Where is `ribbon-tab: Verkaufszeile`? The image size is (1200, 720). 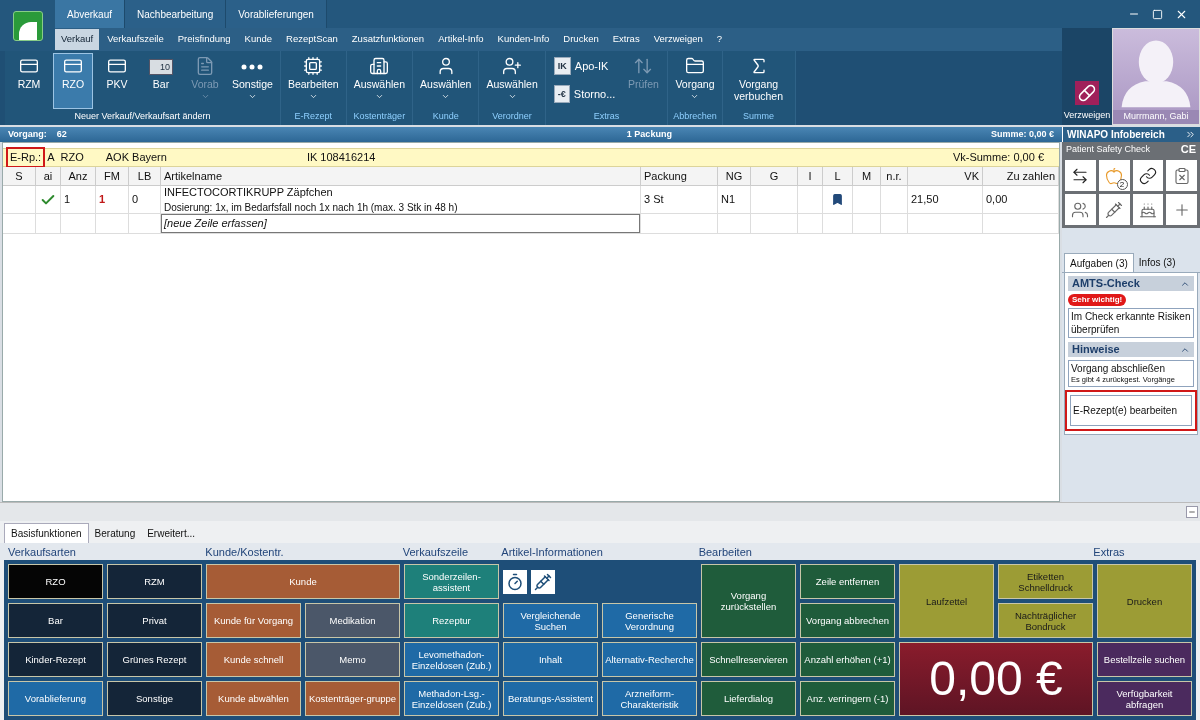 ribbon-tab: Verkaufszeile is located at coordinates (135, 39).